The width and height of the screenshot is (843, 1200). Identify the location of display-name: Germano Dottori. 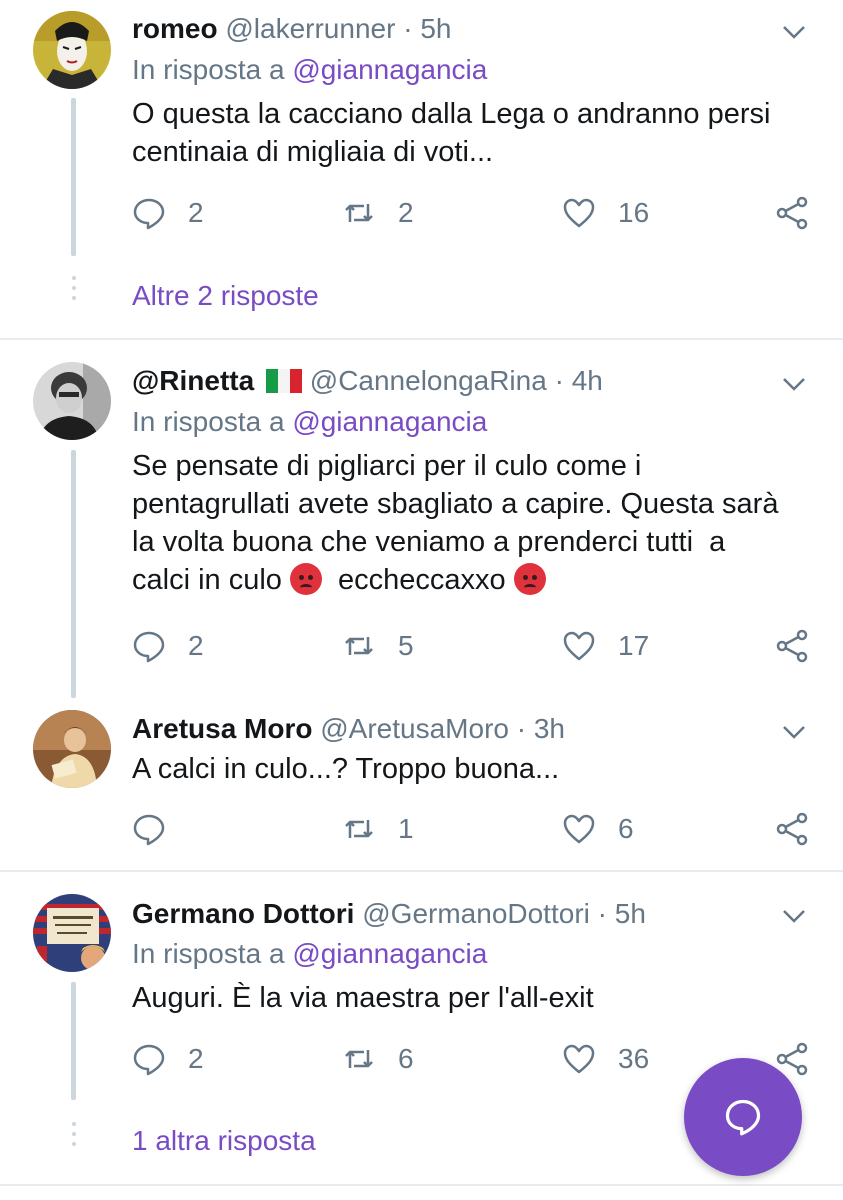
(243, 913).